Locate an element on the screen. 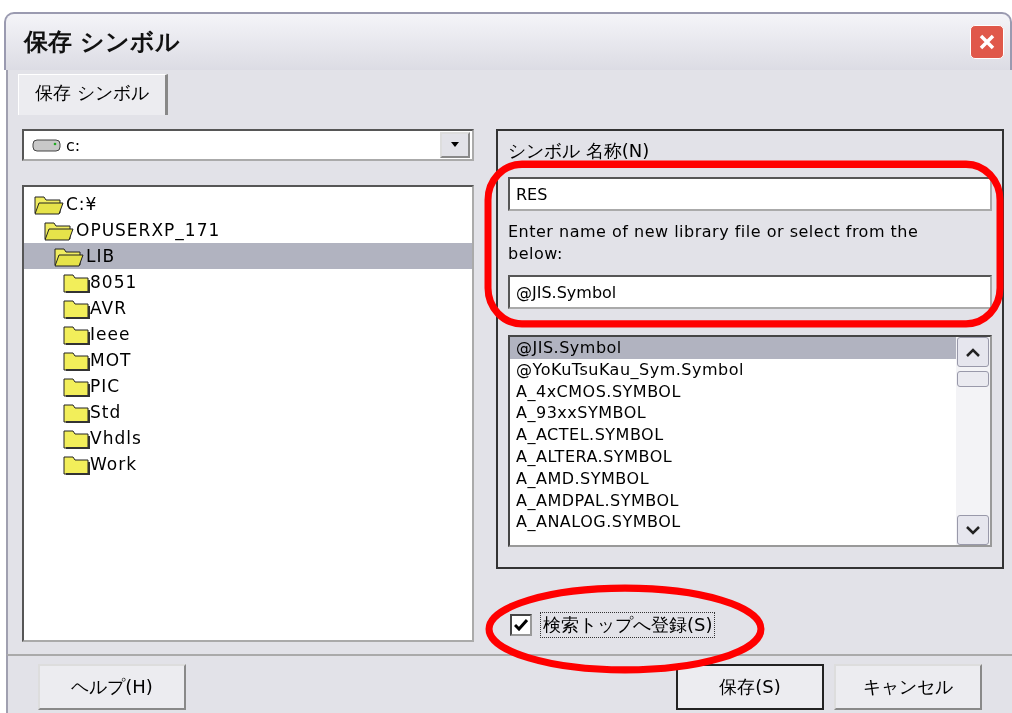  checkbox is located at coordinates (521, 625).